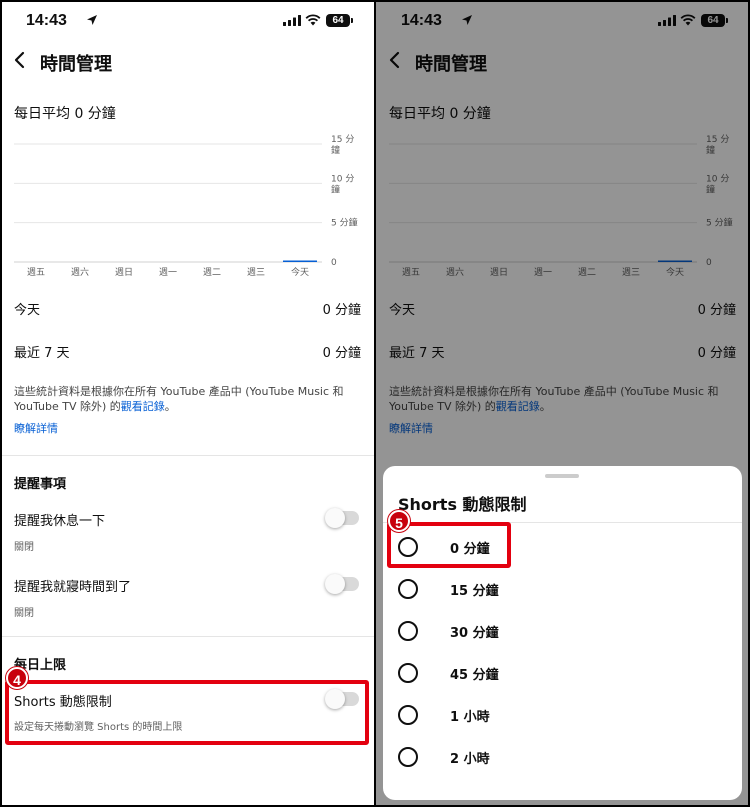 This screenshot has width=750, height=807. Describe the element at coordinates (313, 20) in the screenshot. I see `wifi-icon` at that location.